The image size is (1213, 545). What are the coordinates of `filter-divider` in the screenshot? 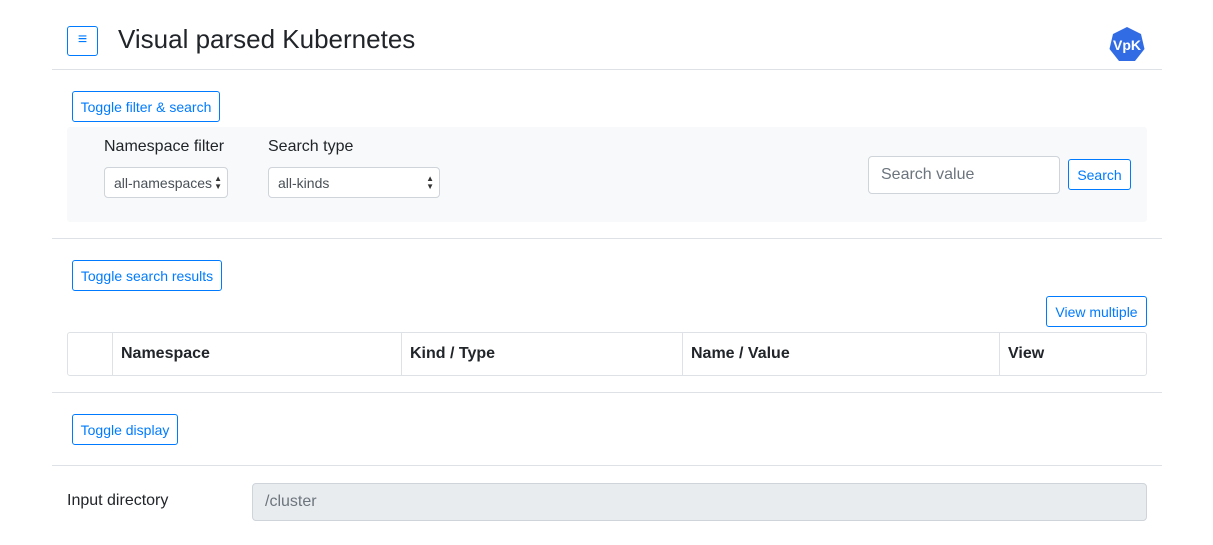 It's located at (607, 238).